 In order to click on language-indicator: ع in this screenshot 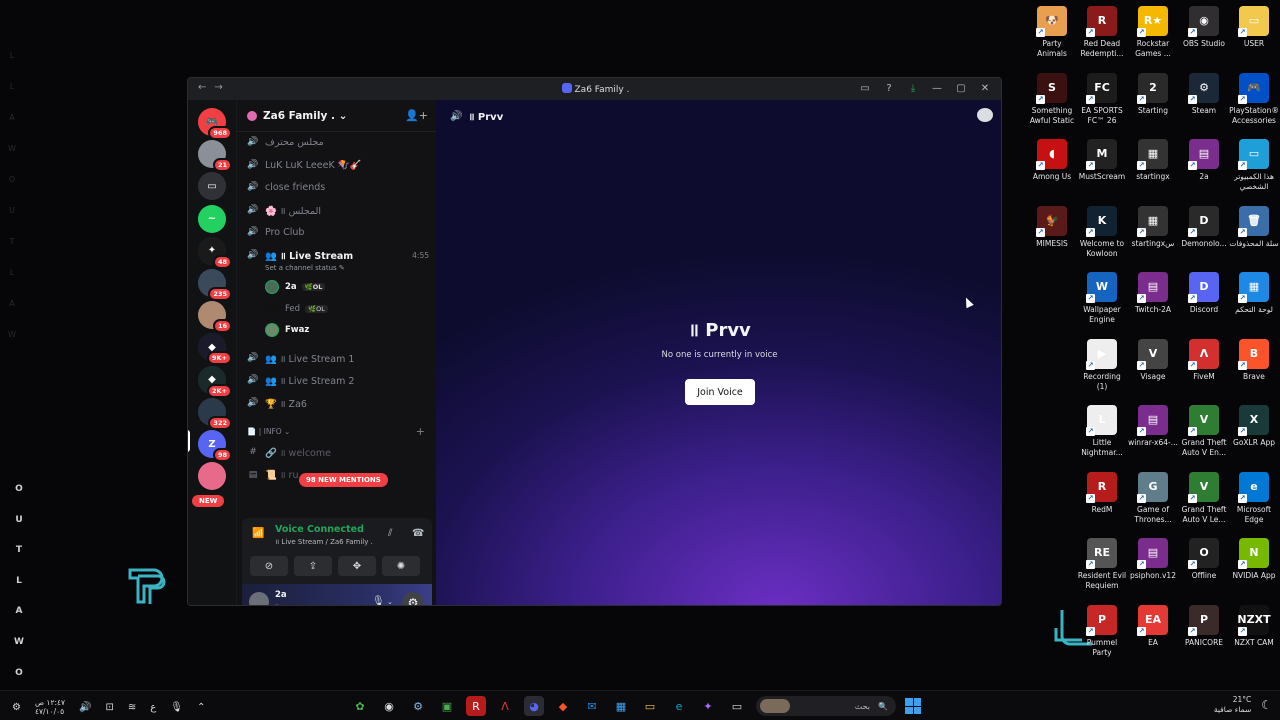, I will do `click(153, 707)`.